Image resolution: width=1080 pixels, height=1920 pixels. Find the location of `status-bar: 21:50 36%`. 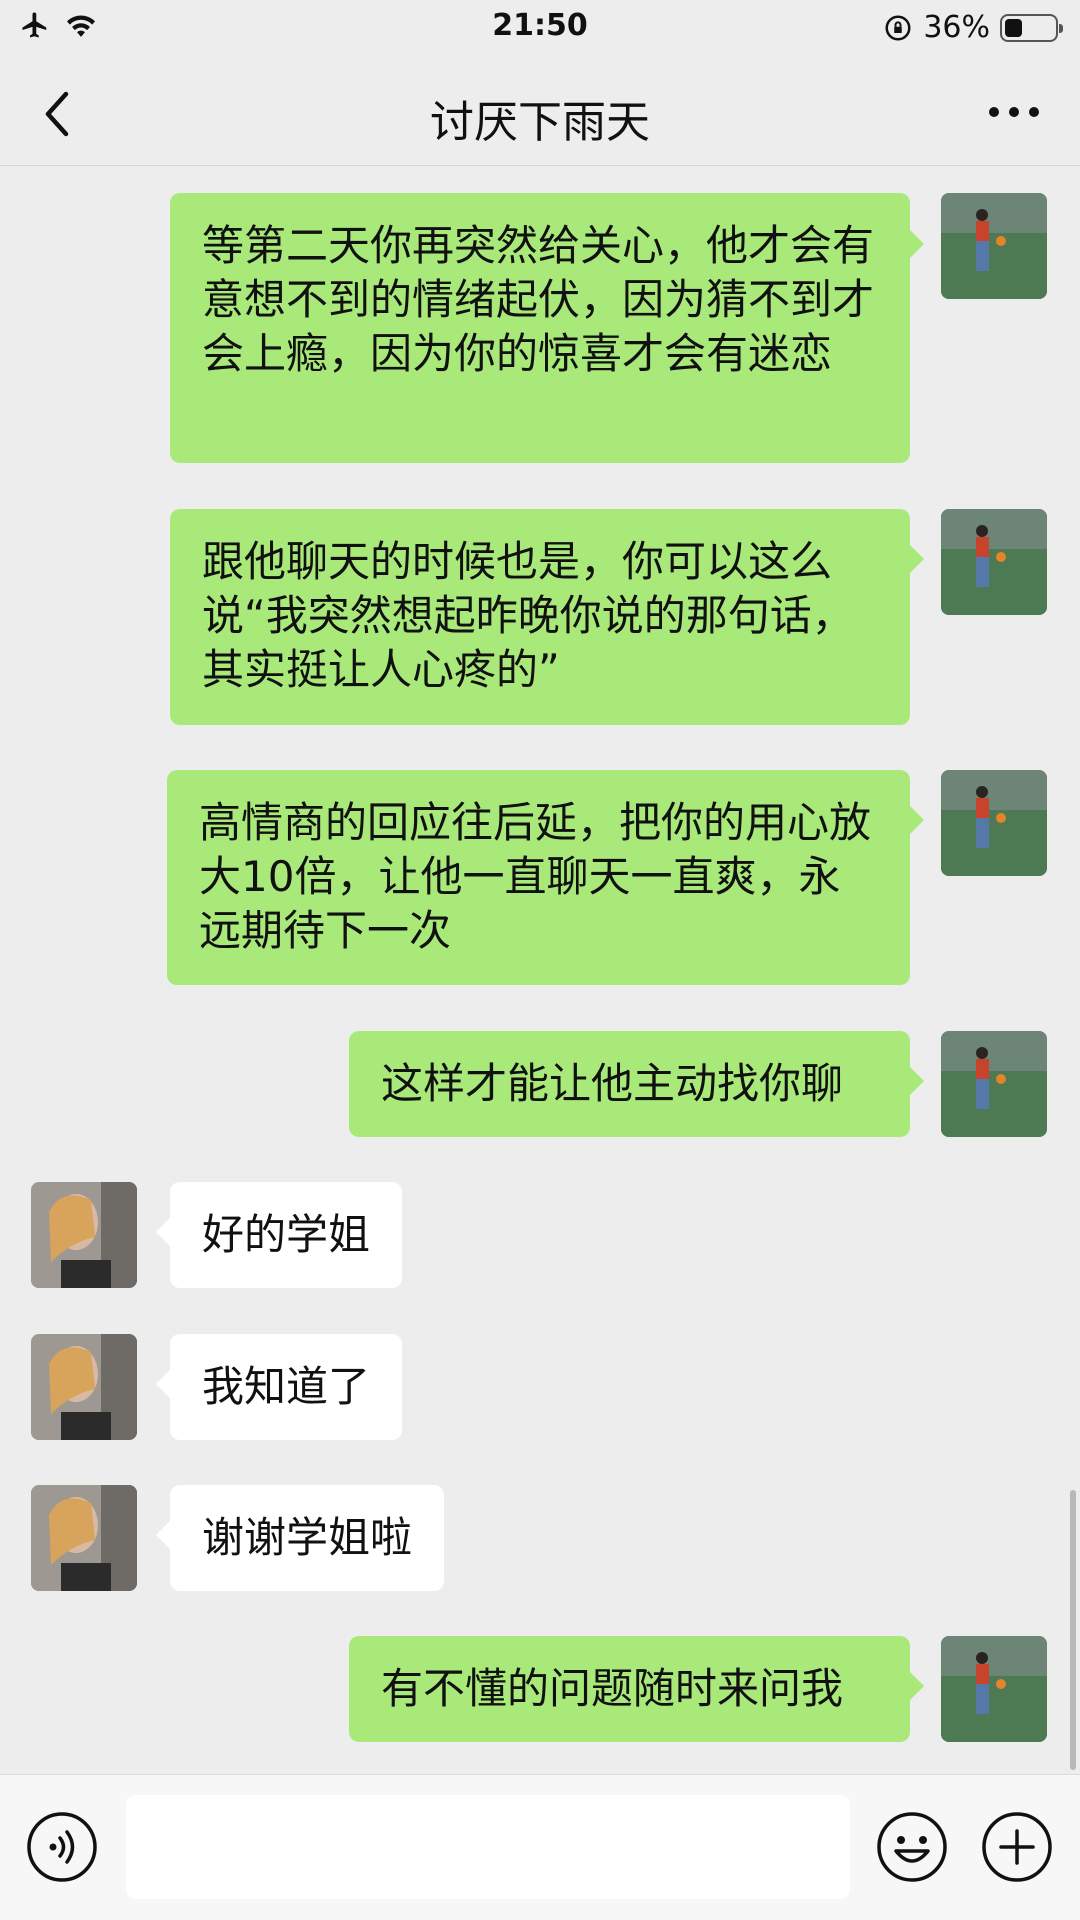

status-bar: 21:50 36% is located at coordinates (540, 29).